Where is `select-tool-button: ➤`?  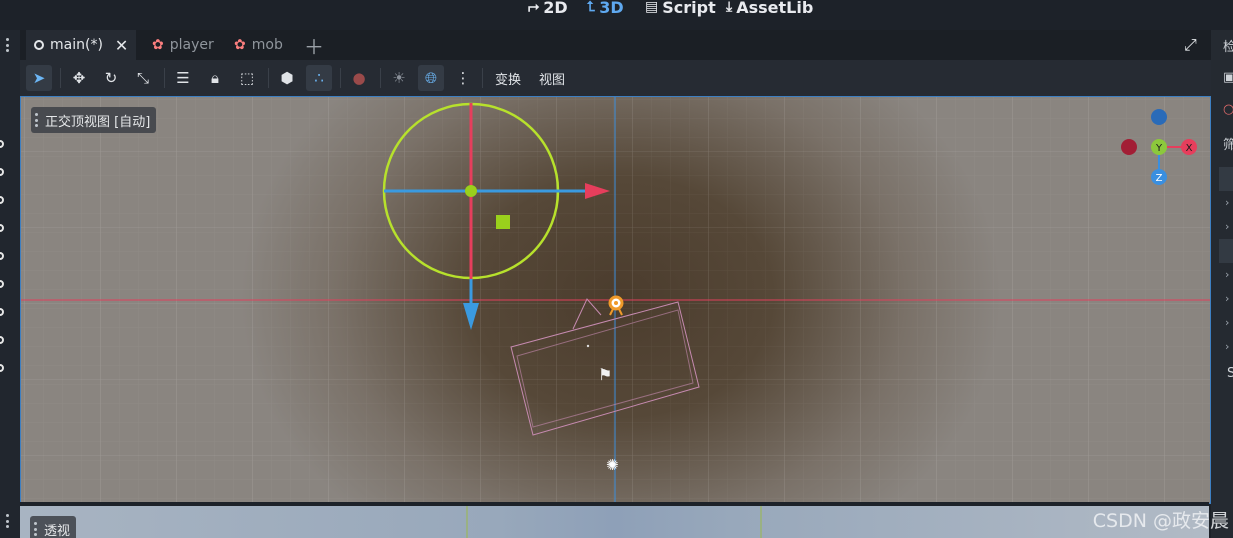 select-tool-button: ➤ is located at coordinates (39, 78).